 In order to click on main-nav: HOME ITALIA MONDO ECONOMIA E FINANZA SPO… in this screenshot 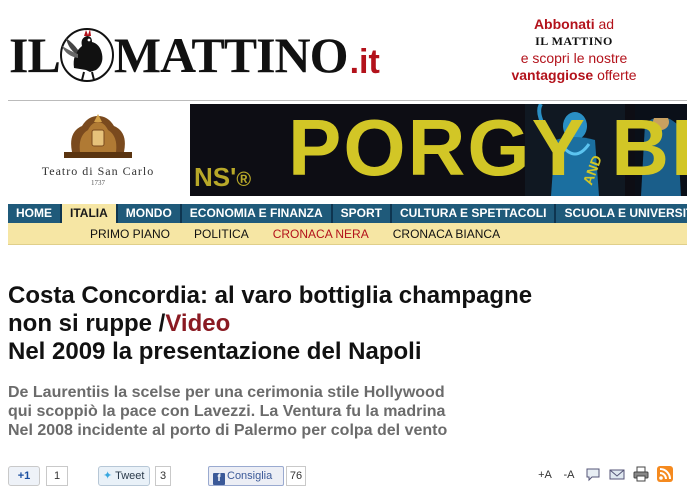, I will do `click(347, 213)`.